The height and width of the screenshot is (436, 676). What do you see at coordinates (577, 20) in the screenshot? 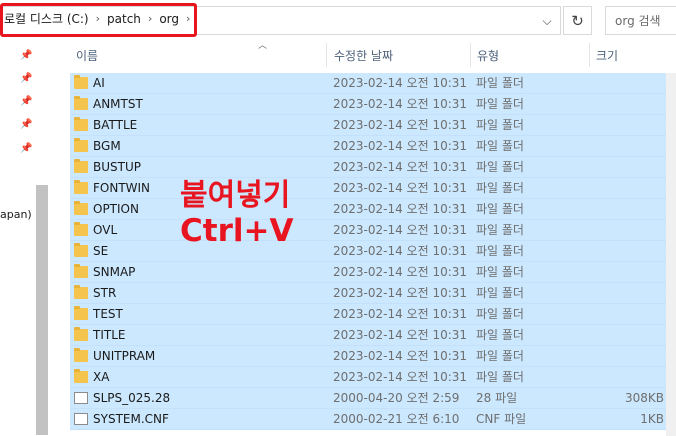
I see `refresh-button: ↻` at bounding box center [577, 20].